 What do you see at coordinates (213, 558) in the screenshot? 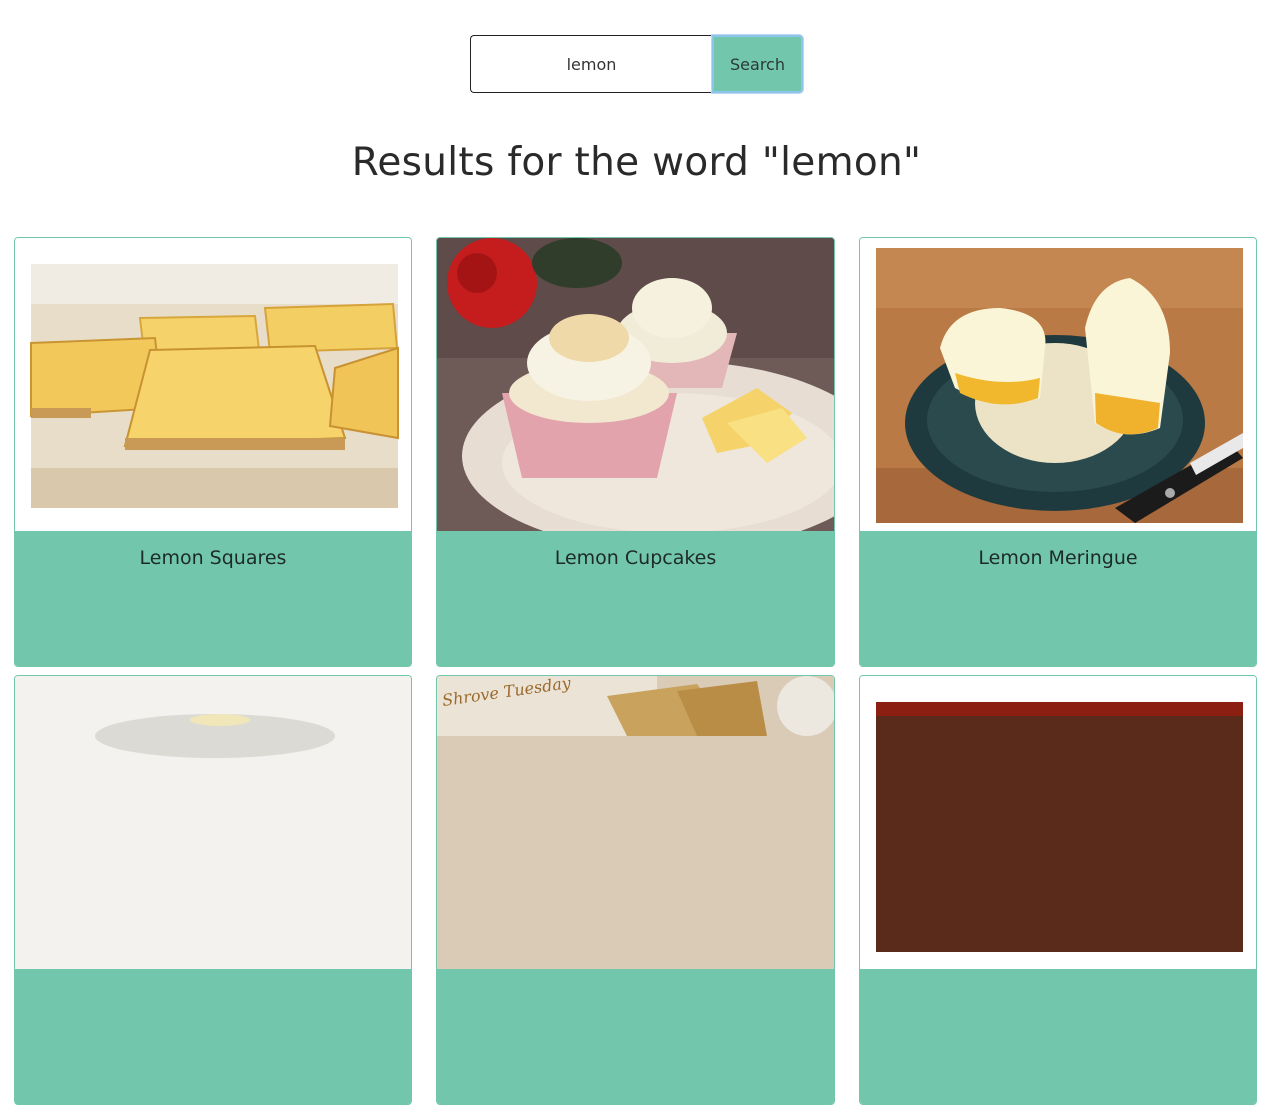
I see `card-title: Lemon Squares` at bounding box center [213, 558].